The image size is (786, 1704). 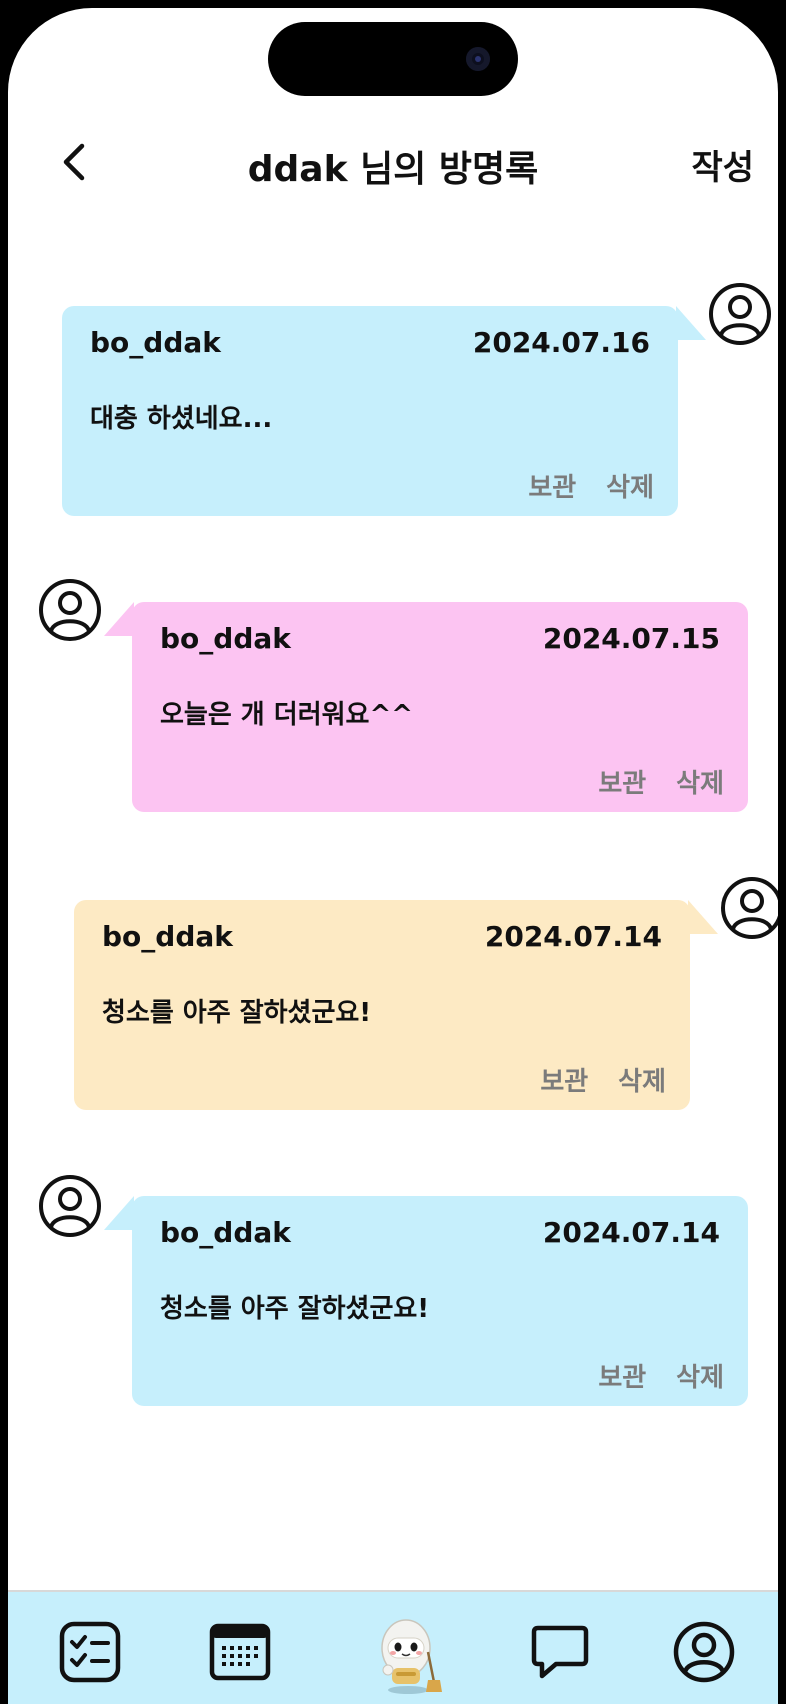 What do you see at coordinates (631, 638) in the screenshot?
I see `entry-date: 2024.07.15` at bounding box center [631, 638].